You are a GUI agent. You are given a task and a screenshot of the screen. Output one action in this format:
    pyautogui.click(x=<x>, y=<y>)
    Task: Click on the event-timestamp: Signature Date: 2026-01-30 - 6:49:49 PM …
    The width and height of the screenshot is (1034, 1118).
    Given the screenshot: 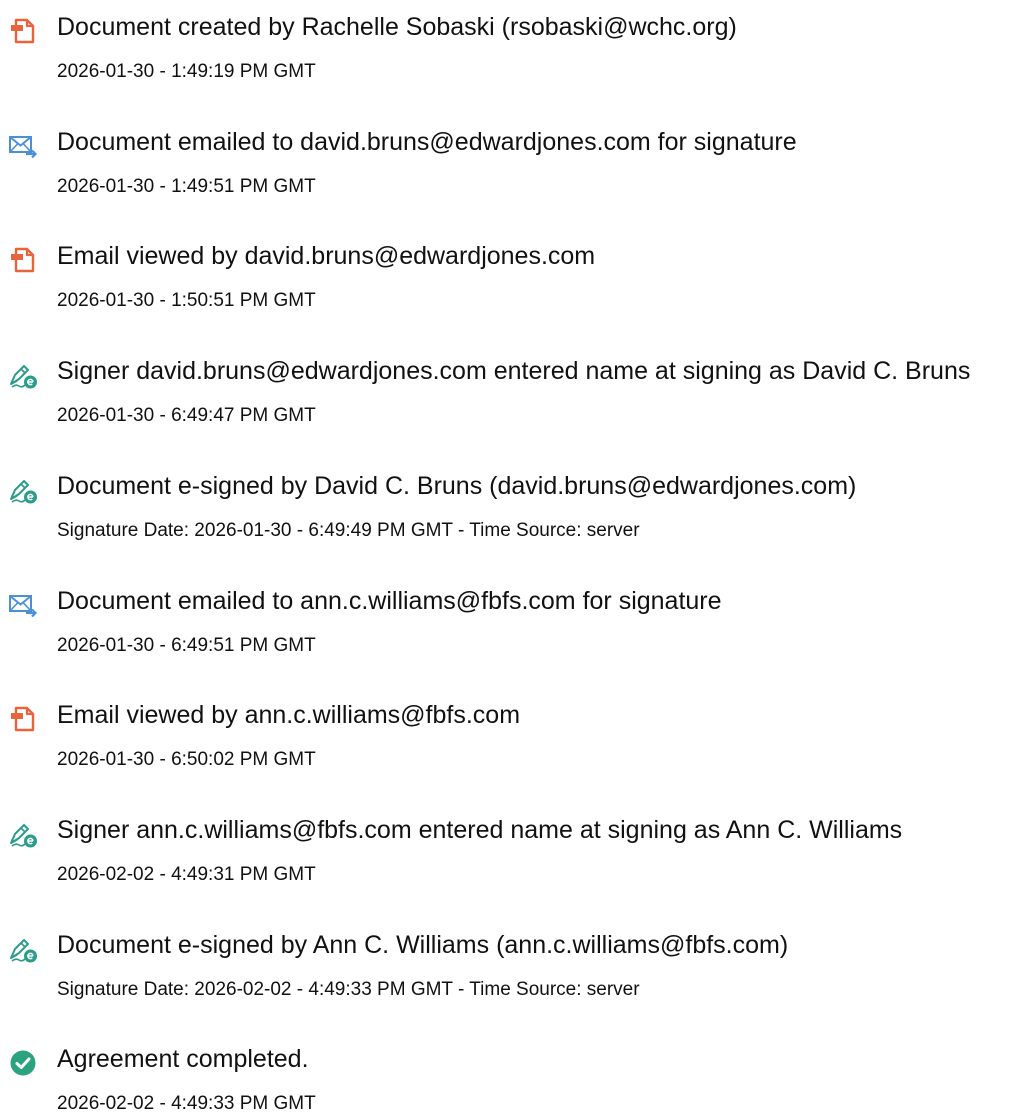 What is the action you would take?
    pyautogui.click(x=348, y=530)
    